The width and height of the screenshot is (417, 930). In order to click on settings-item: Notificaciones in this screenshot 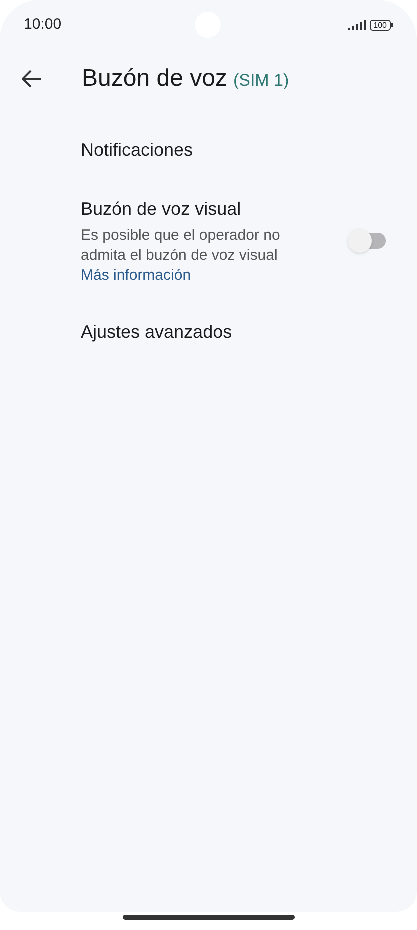, I will do `click(234, 150)`.